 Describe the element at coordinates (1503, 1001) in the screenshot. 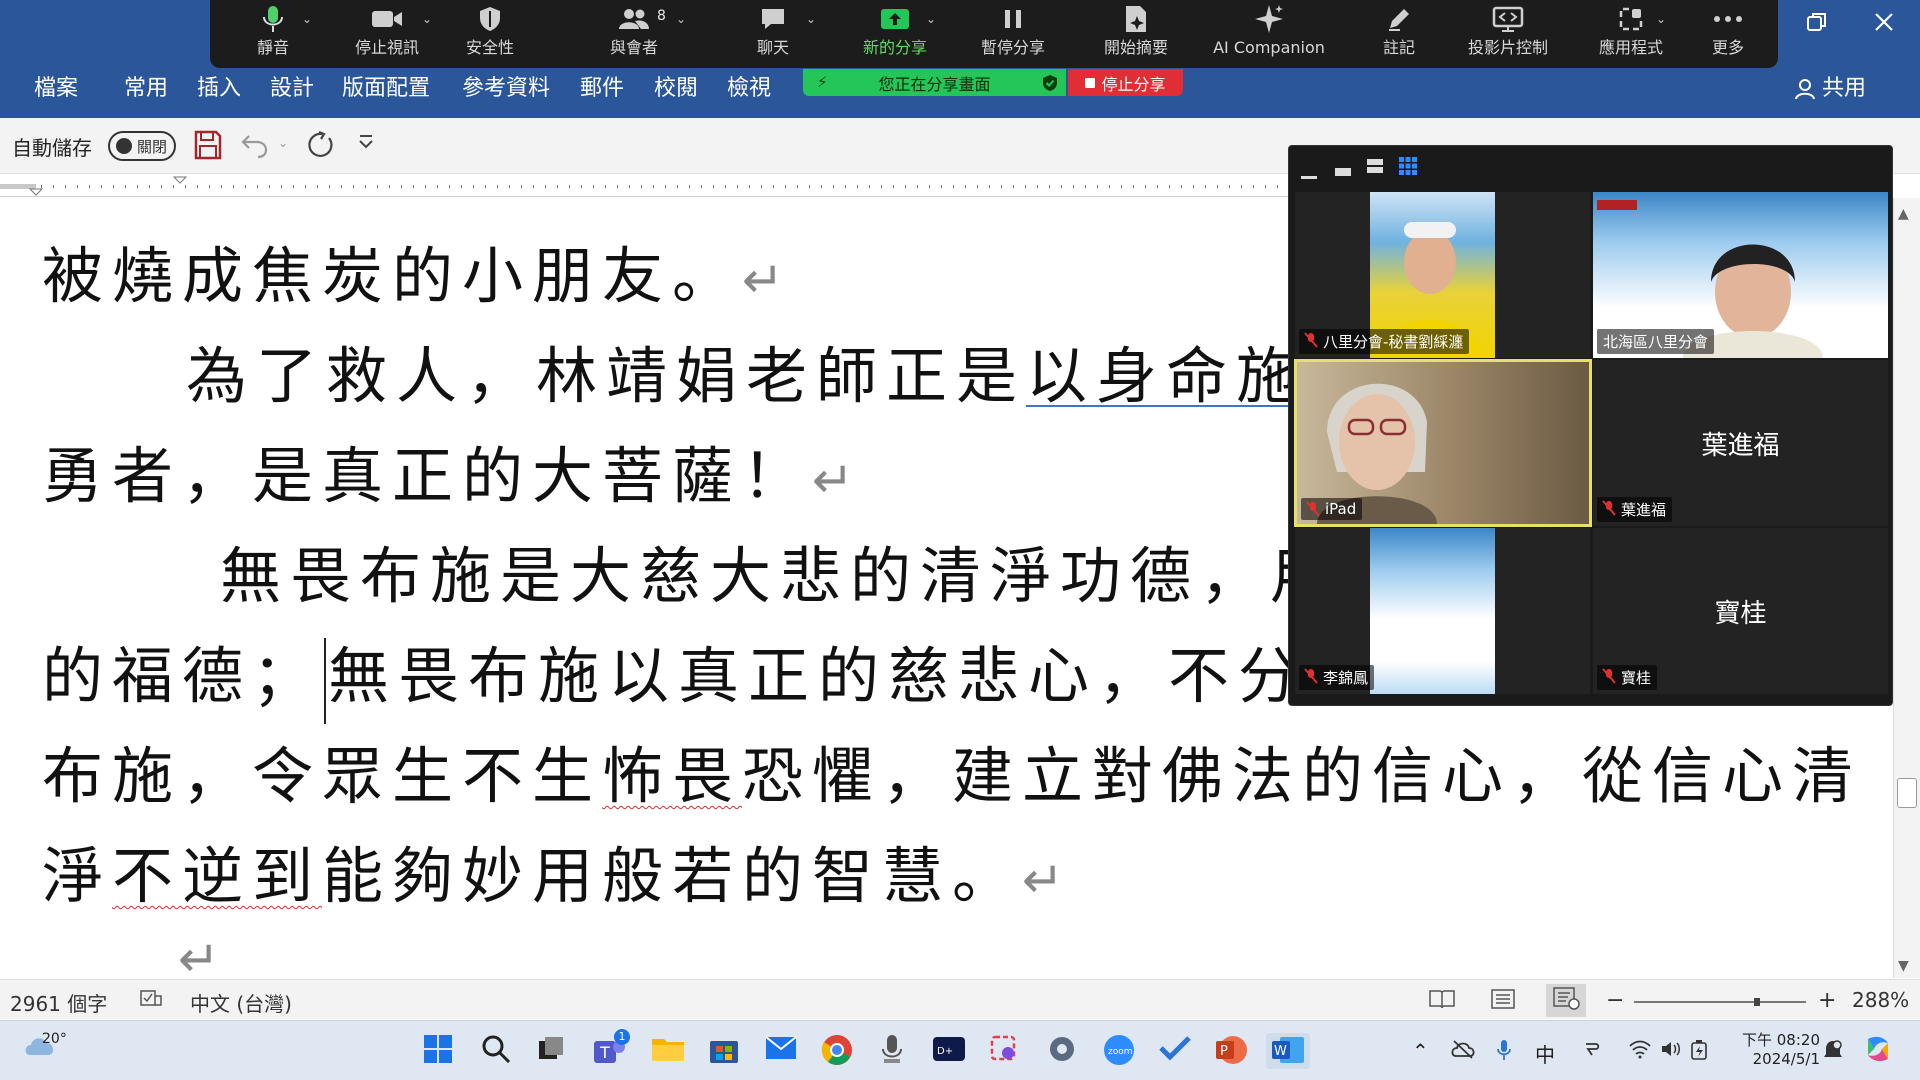

I see `print-layout-icon` at that location.